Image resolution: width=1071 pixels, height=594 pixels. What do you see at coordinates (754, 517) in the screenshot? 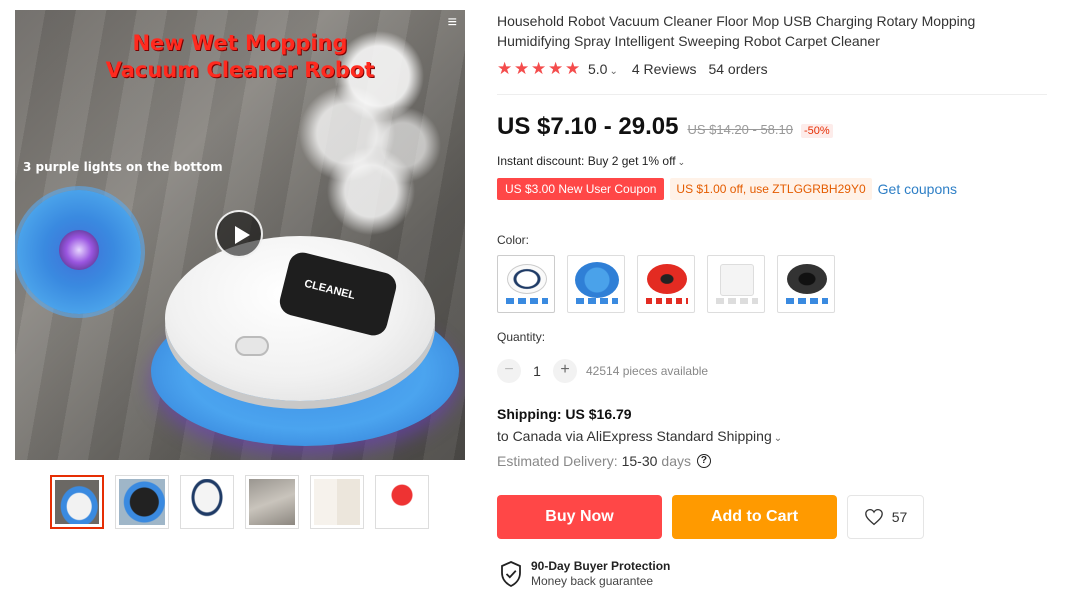
I see `add-to-cart-button: Add to Cart` at bounding box center [754, 517].